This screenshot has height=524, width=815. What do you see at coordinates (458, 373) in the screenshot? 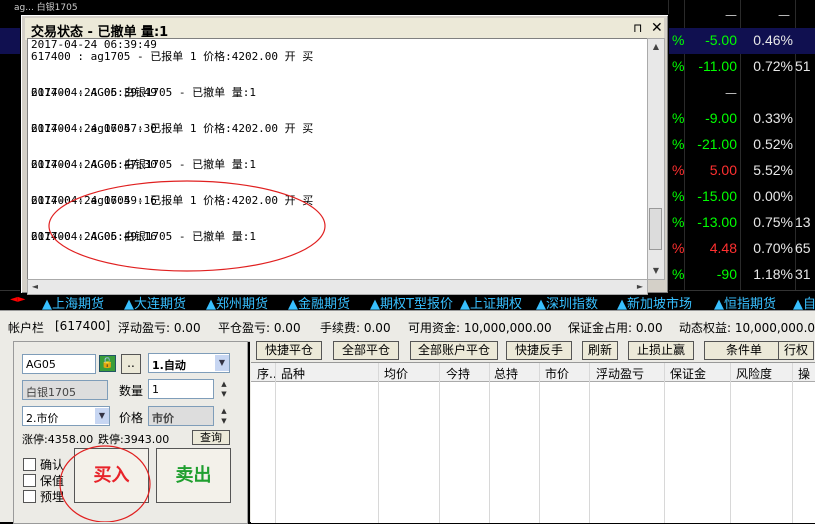
I see `col-header: 今持` at bounding box center [458, 373].